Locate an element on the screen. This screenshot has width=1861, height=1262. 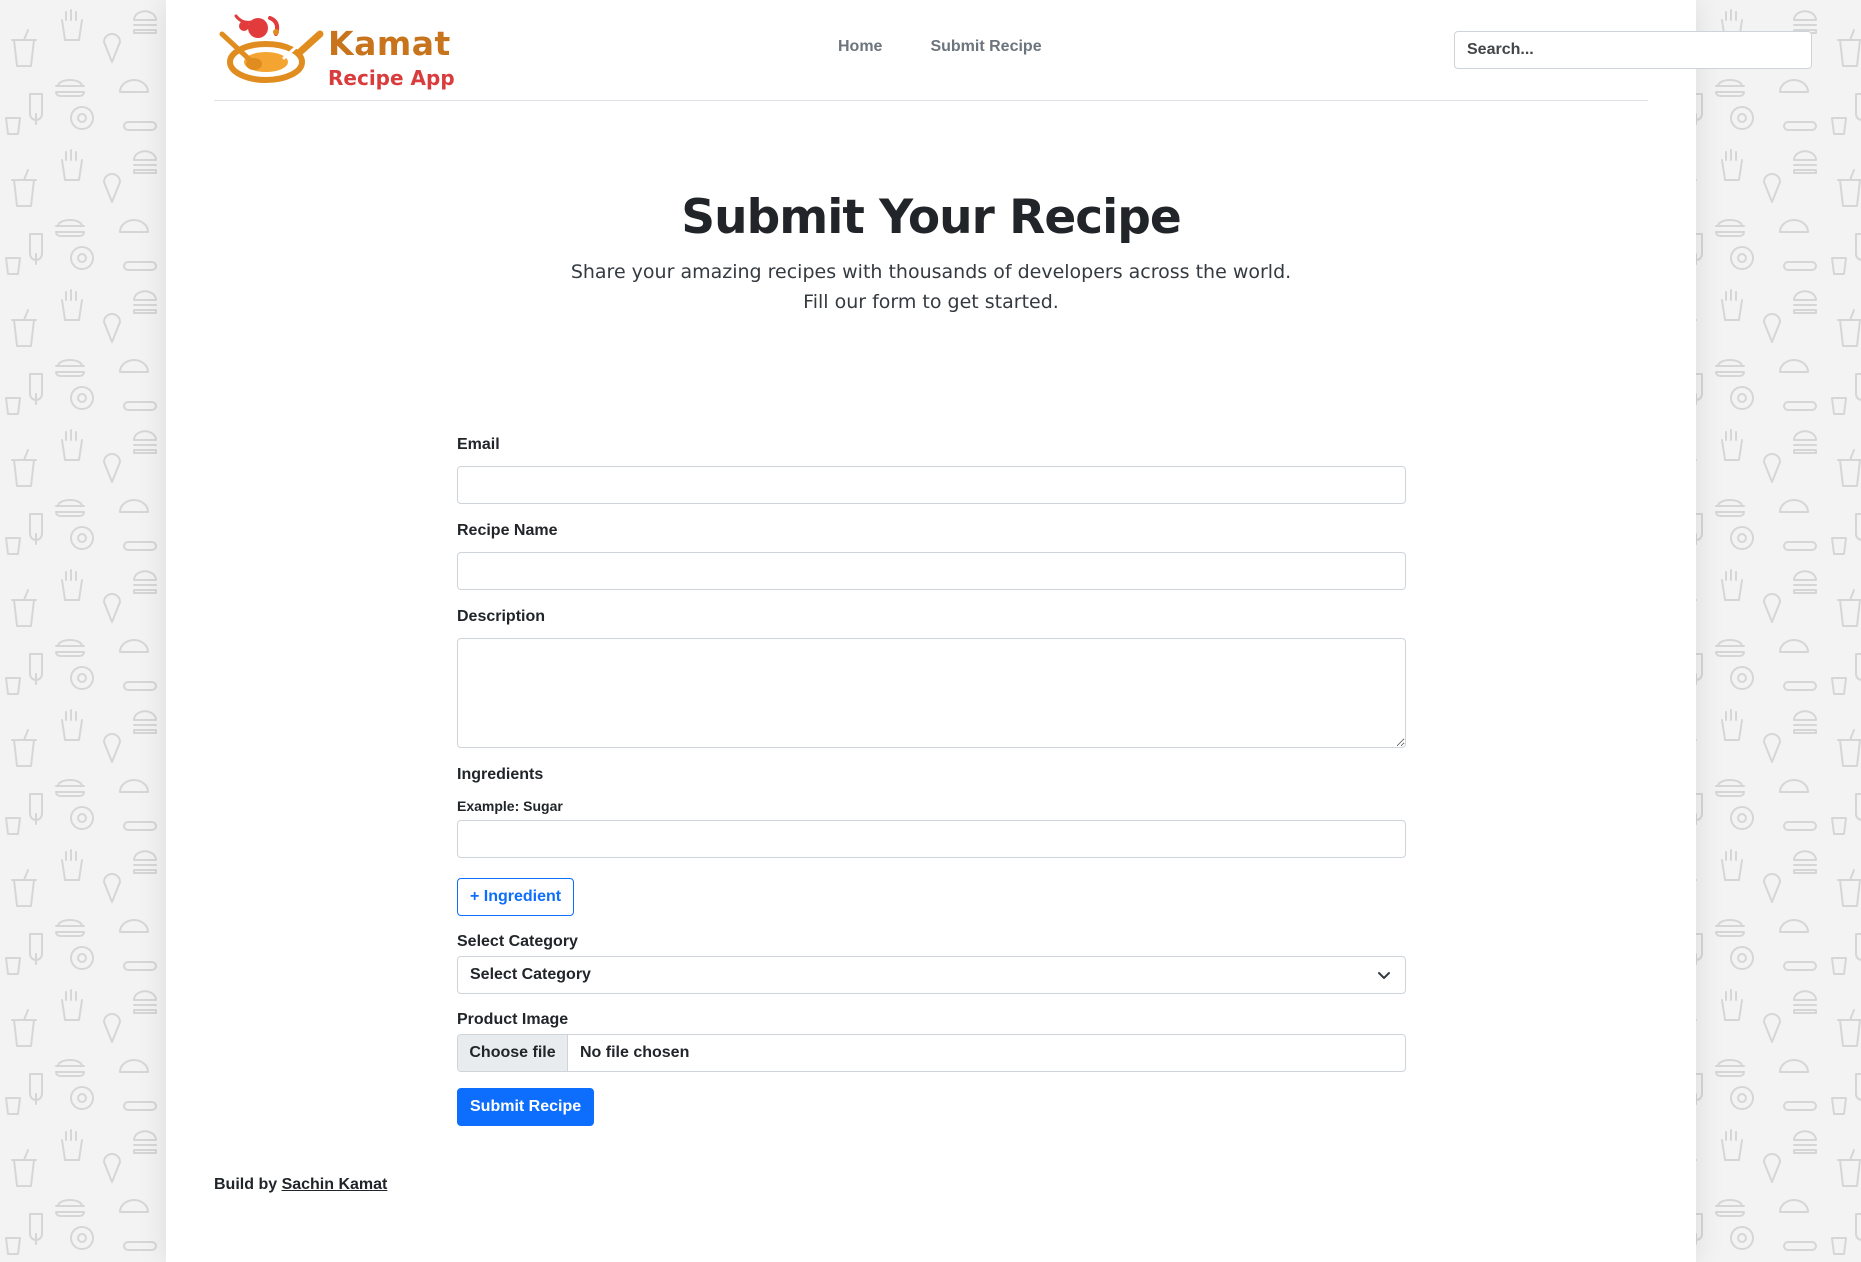
product-image-file-input: Choose file No file chosen is located at coordinates (931, 1053).